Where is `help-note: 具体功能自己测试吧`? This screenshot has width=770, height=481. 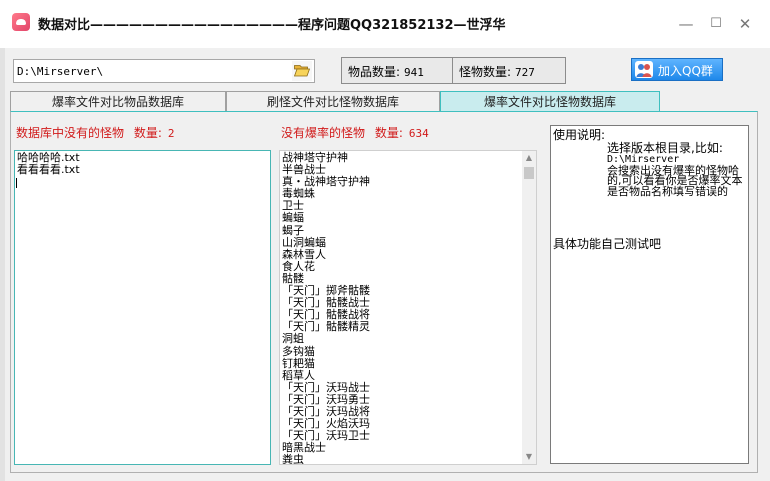
help-note: 具体功能自己测试吧 is located at coordinates (607, 244).